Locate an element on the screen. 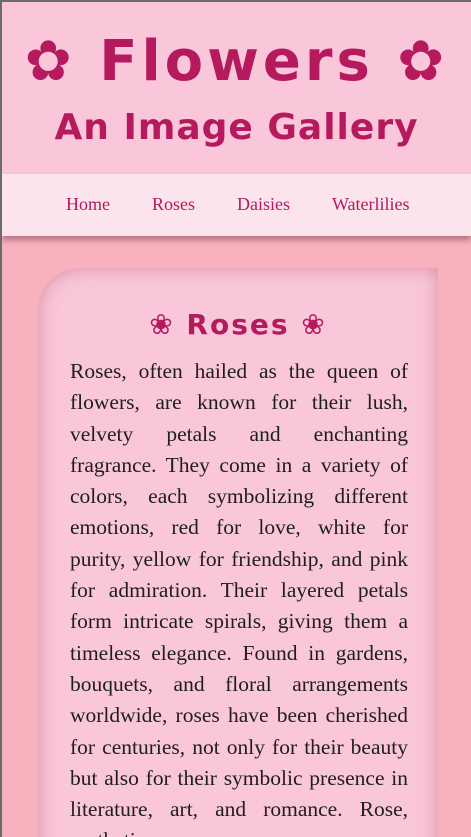 The image size is (471, 837). site-title: ✿ Flowers ✿ is located at coordinates (236, 61).